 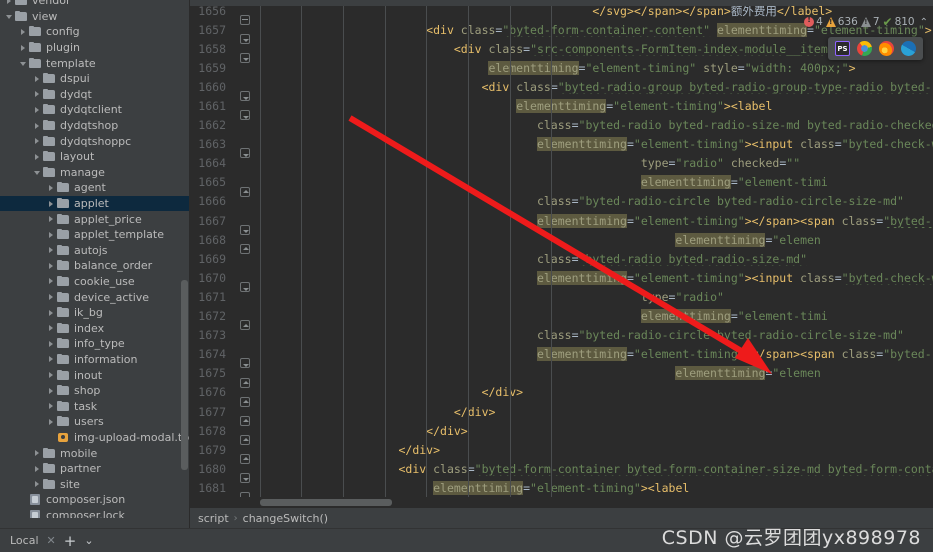 I want to click on code-line: 1678 </div>, so click(x=561, y=433).